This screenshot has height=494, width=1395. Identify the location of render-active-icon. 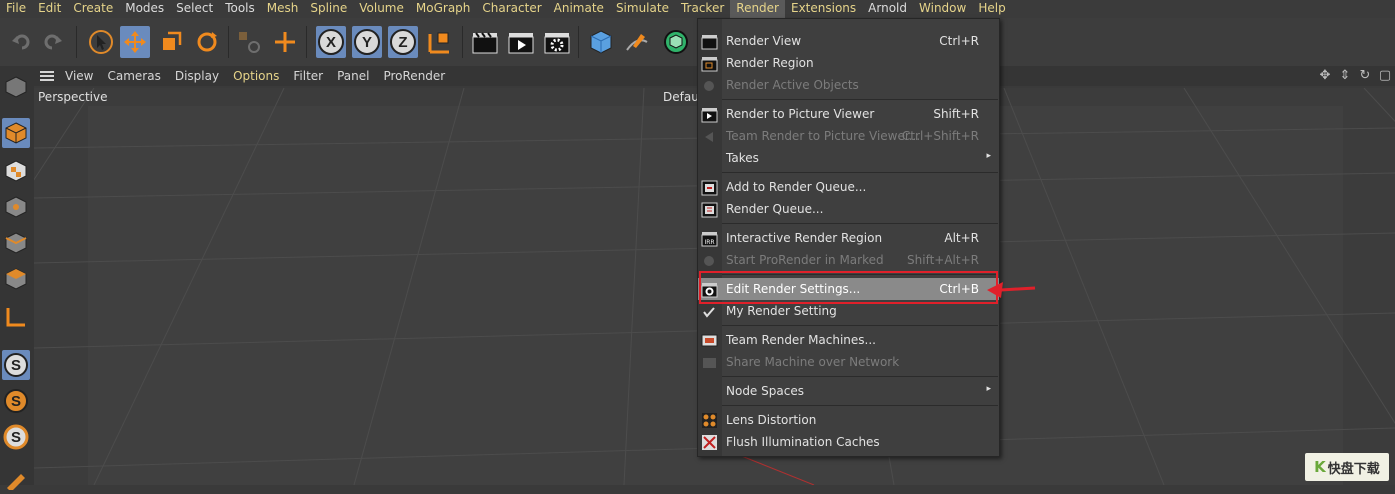
(709, 86).